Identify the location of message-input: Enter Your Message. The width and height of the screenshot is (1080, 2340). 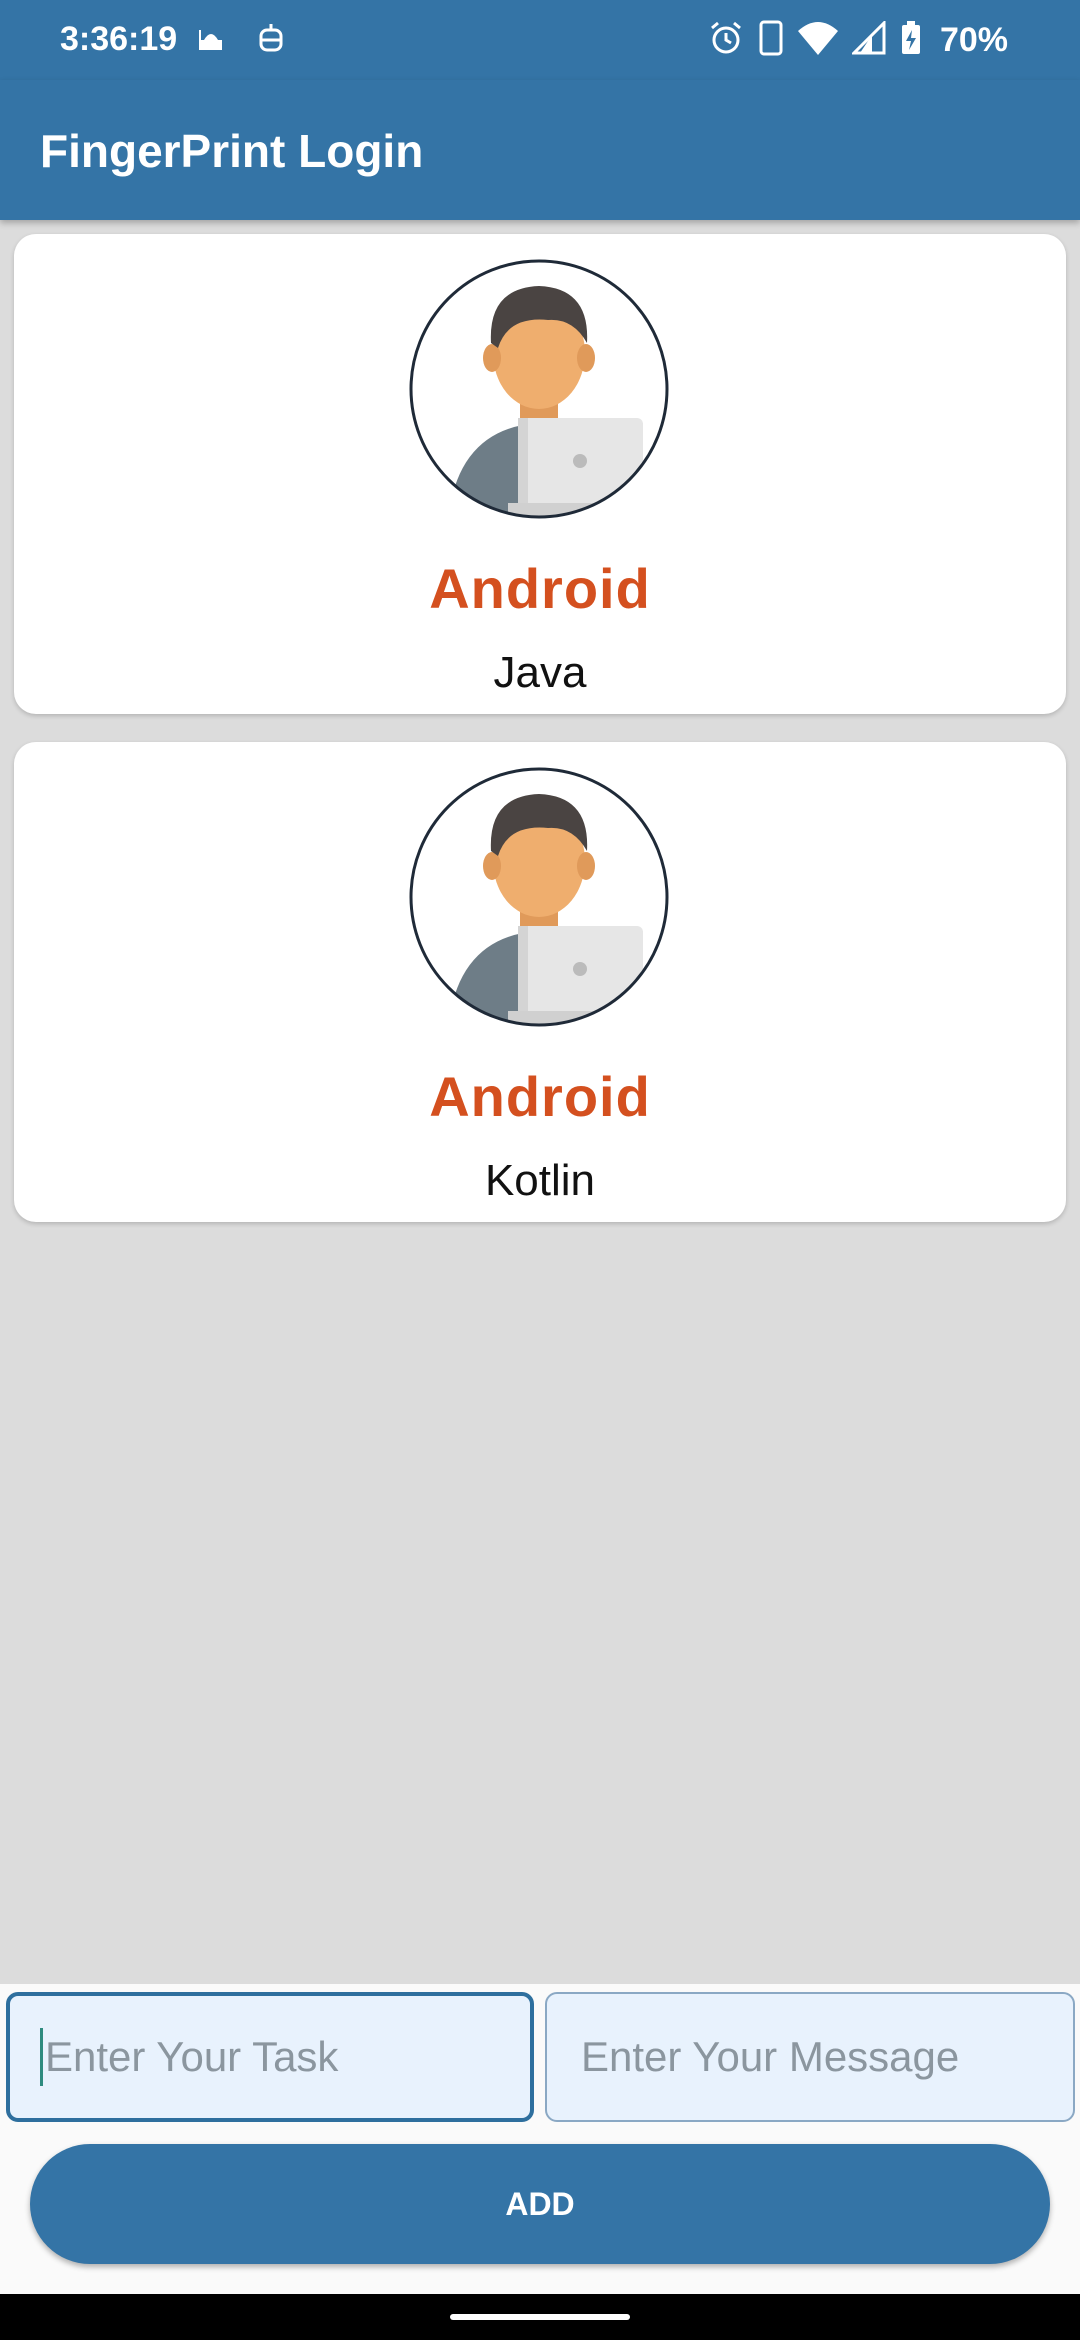
(810, 2057).